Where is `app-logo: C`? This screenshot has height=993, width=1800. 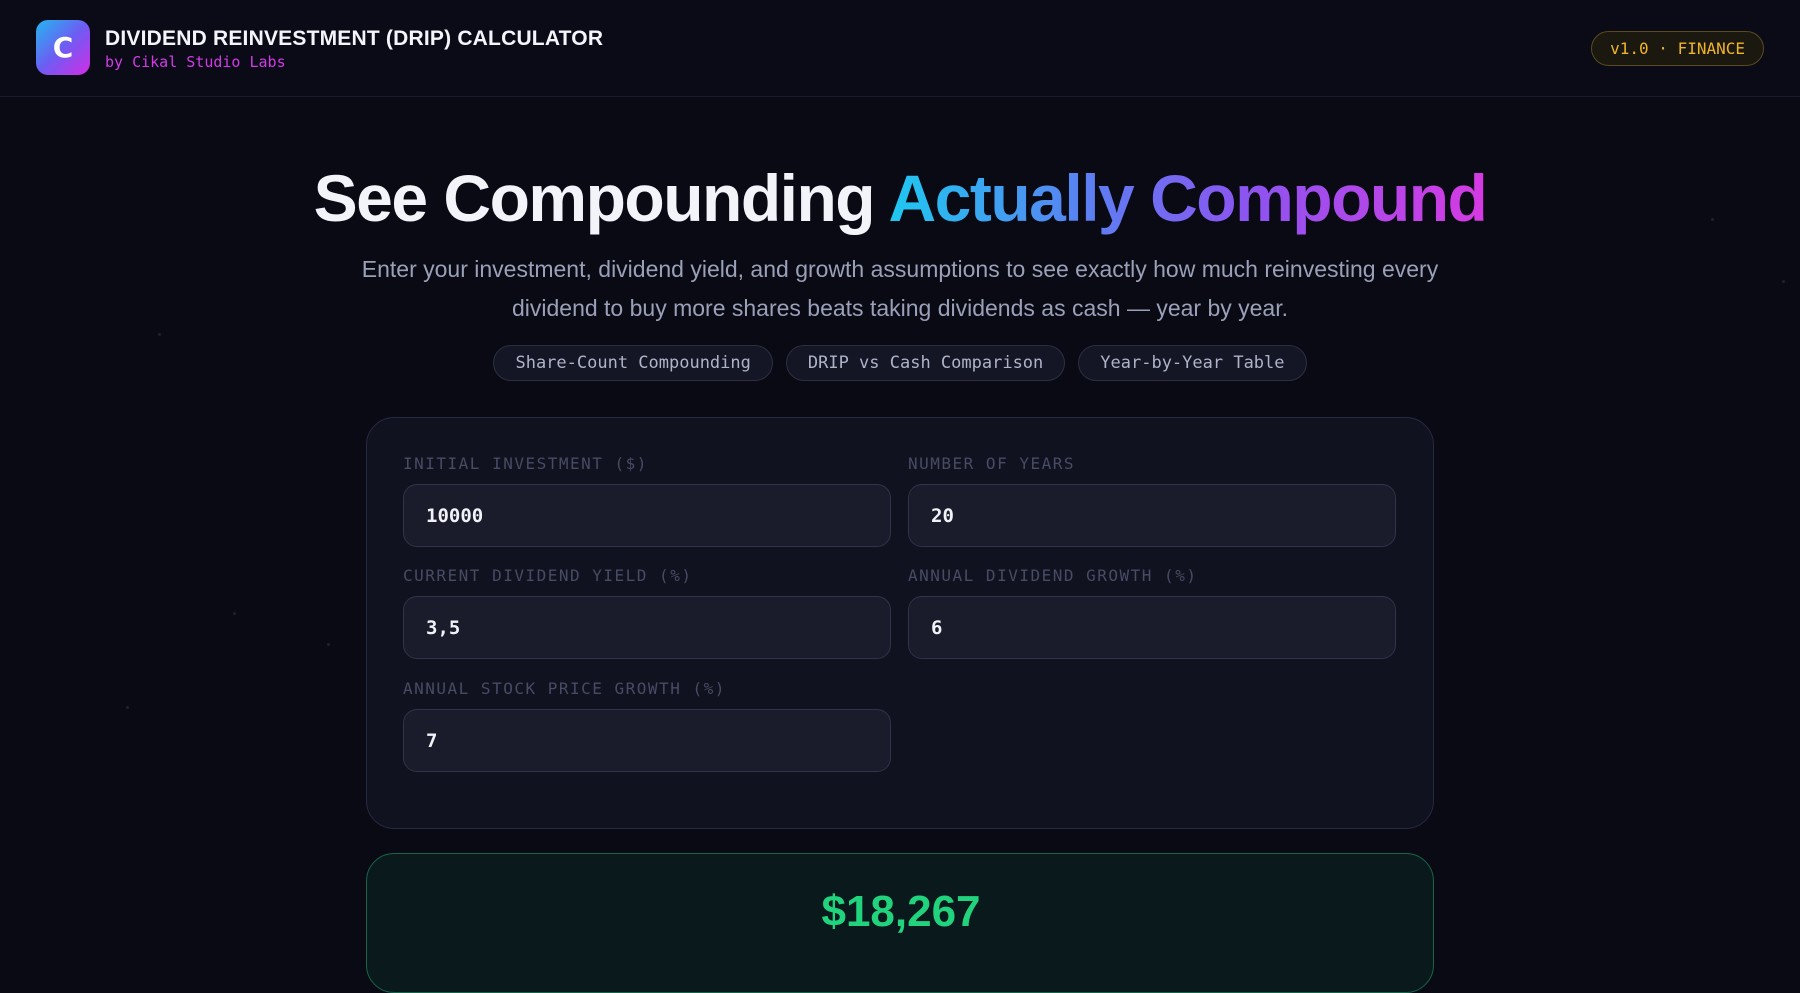
app-logo: C is located at coordinates (63, 47).